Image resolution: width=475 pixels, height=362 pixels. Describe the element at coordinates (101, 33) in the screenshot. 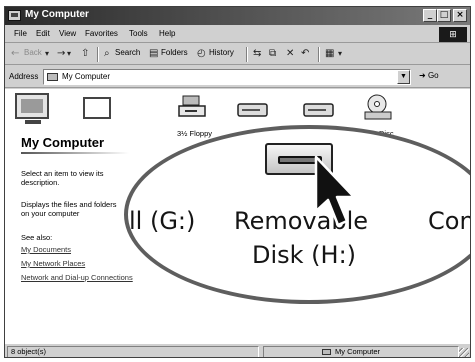

I see `menu-favorites: Favorites` at that location.